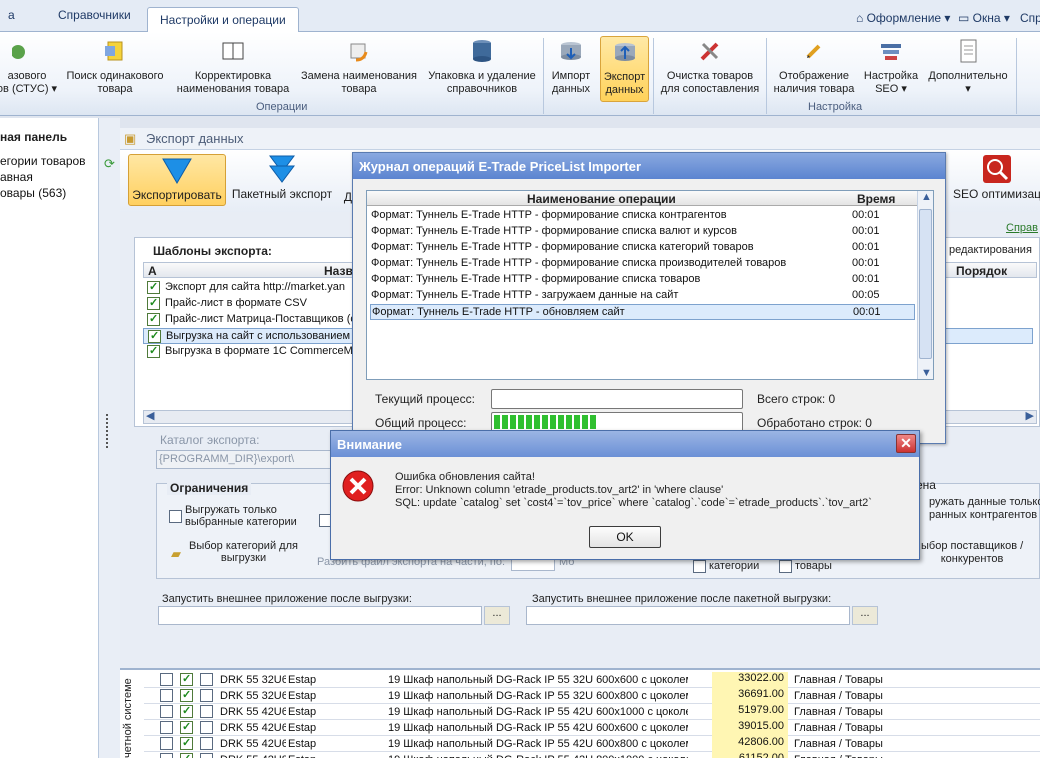 The height and width of the screenshot is (758, 1040). What do you see at coordinates (233, 51) in the screenshot?
I see `book-icon` at bounding box center [233, 51].